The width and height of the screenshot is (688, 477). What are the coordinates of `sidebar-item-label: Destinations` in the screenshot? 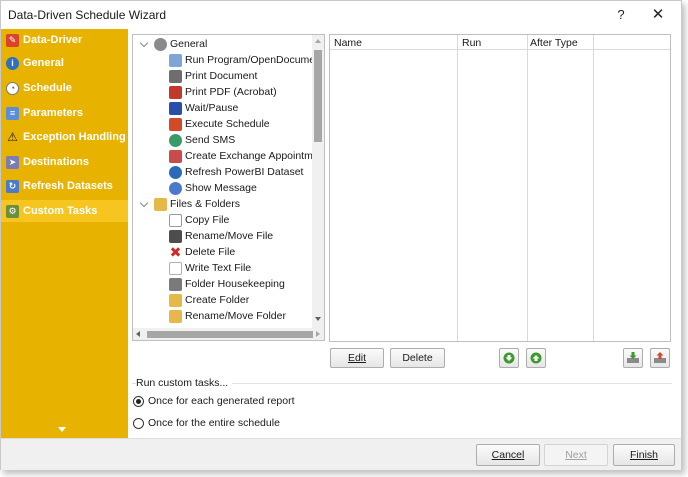 It's located at (56, 162).